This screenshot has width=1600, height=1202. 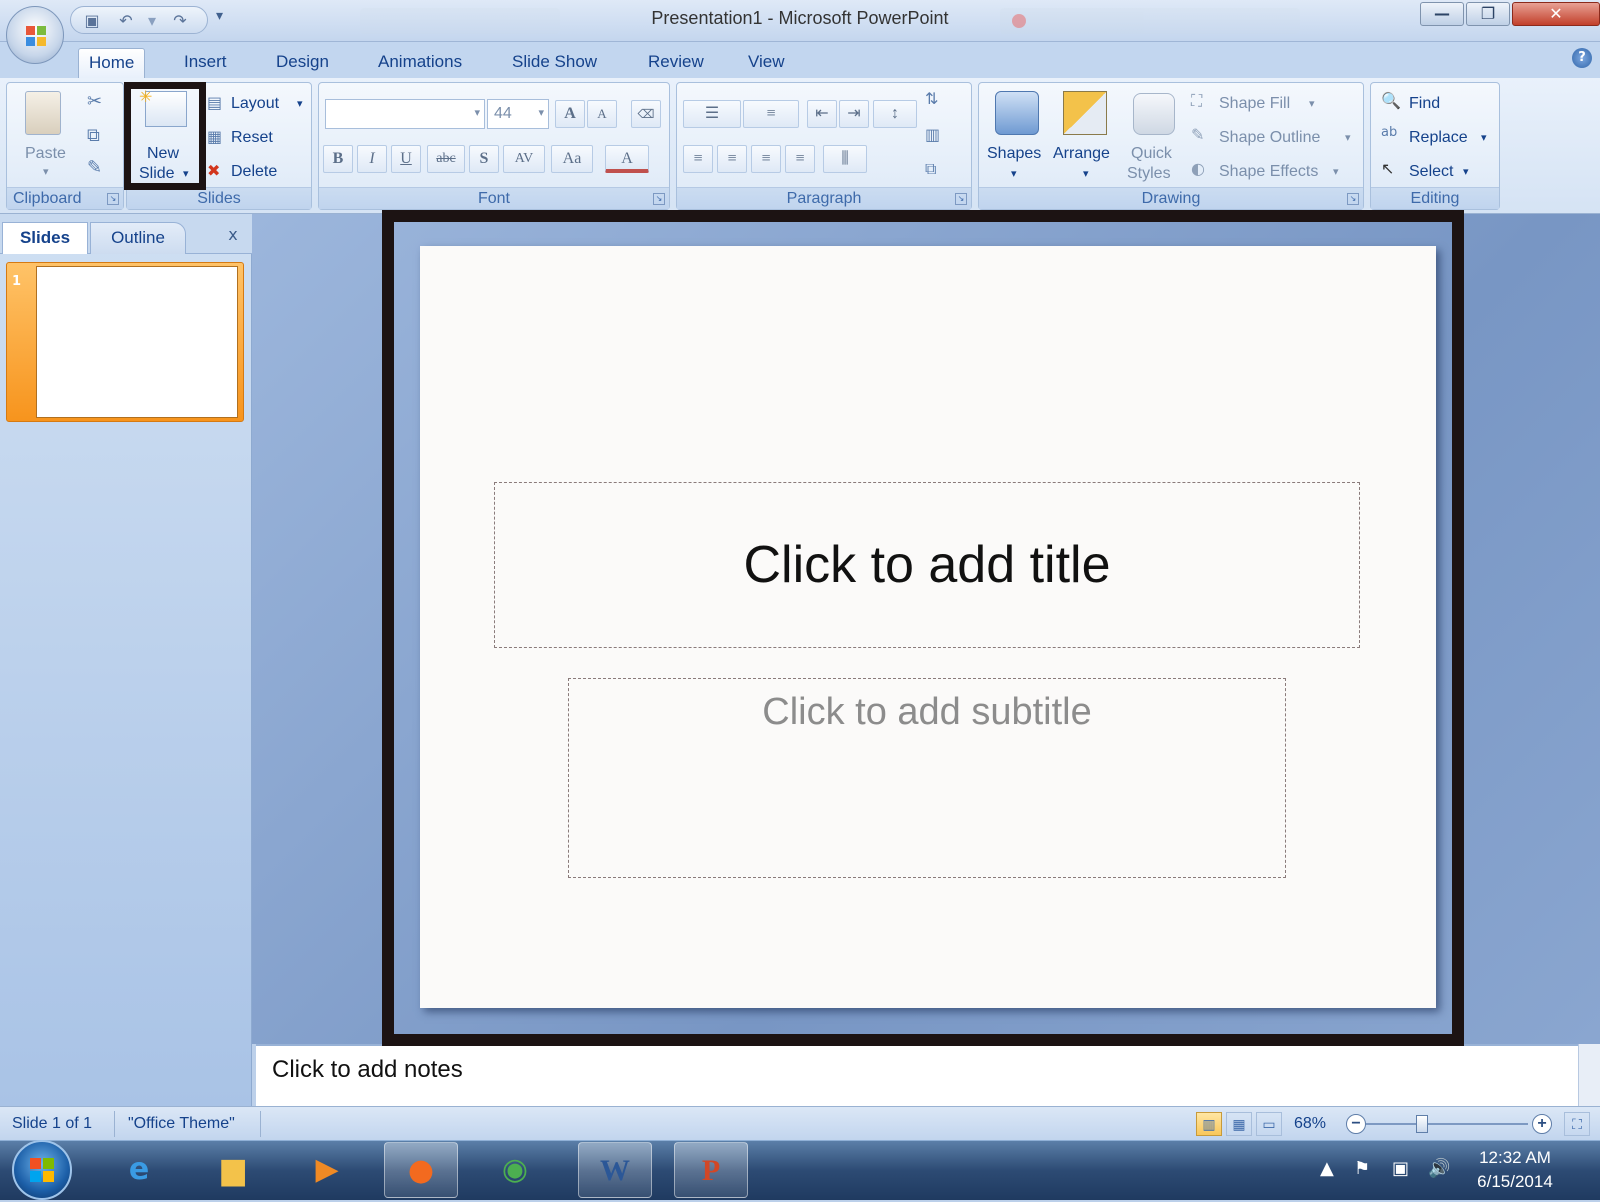 What do you see at coordinates (1589, 1075) in the screenshot?
I see `notes-scrollbar` at bounding box center [1589, 1075].